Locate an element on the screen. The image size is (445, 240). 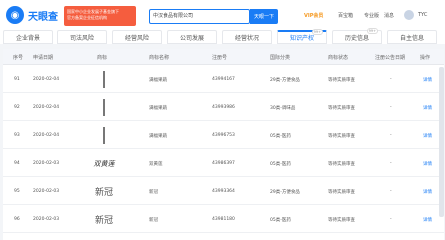
trademark-image: 双黄莲 is located at coordinates (104, 163).